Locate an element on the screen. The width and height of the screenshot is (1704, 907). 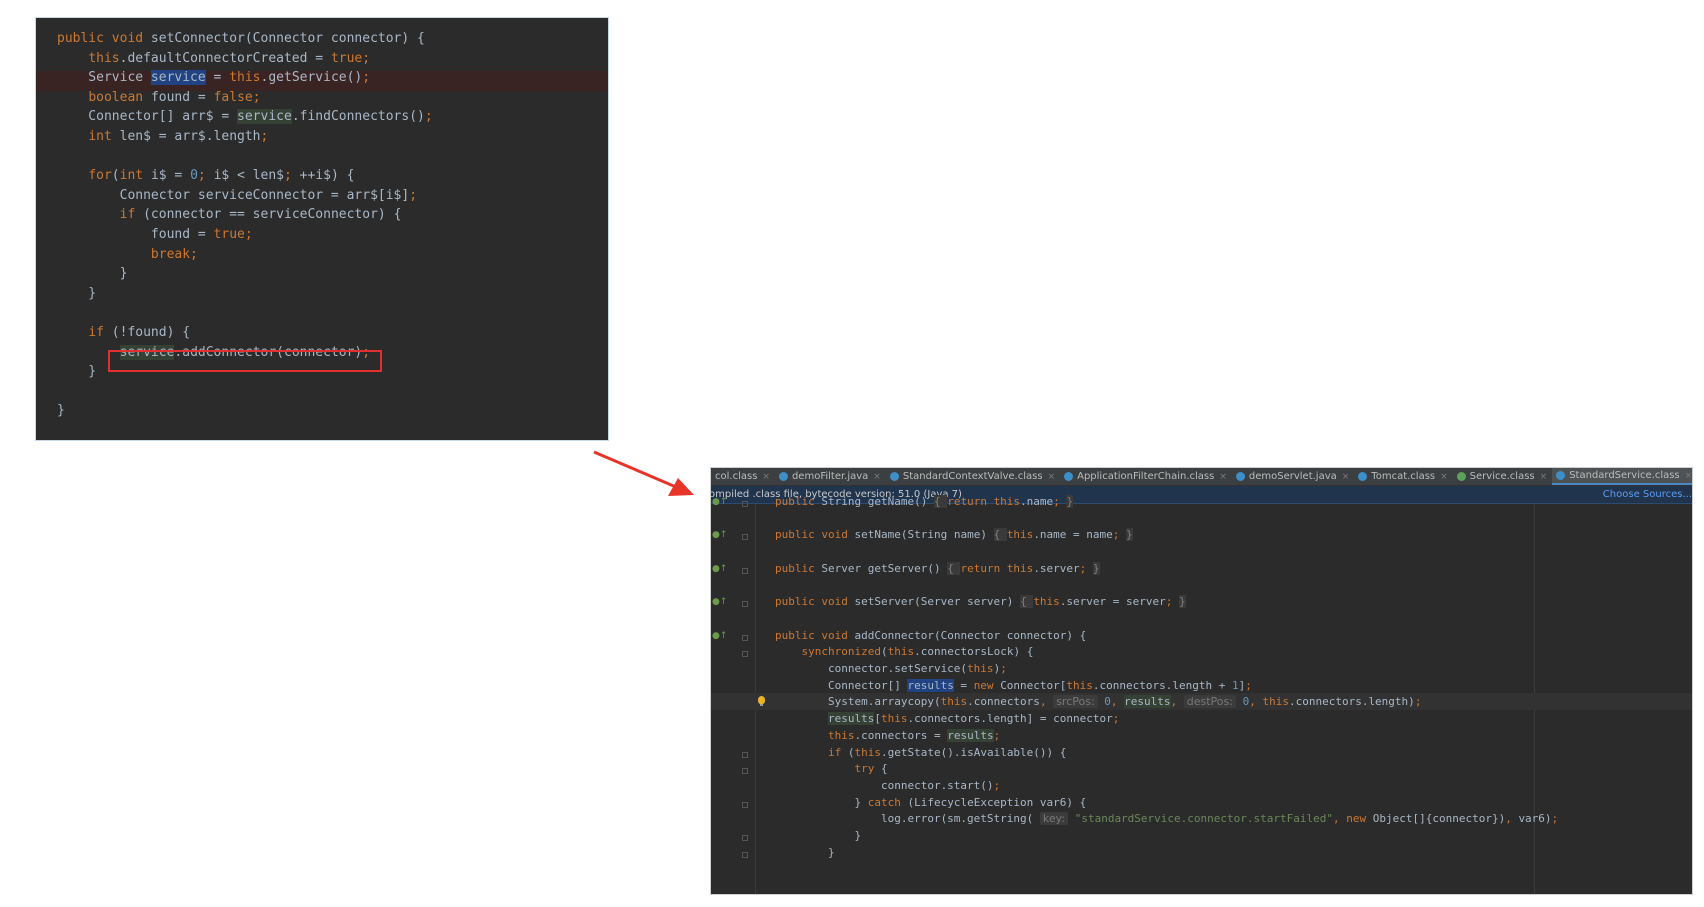
tab-service-class: Service.class × is located at coordinates (1503, 476).